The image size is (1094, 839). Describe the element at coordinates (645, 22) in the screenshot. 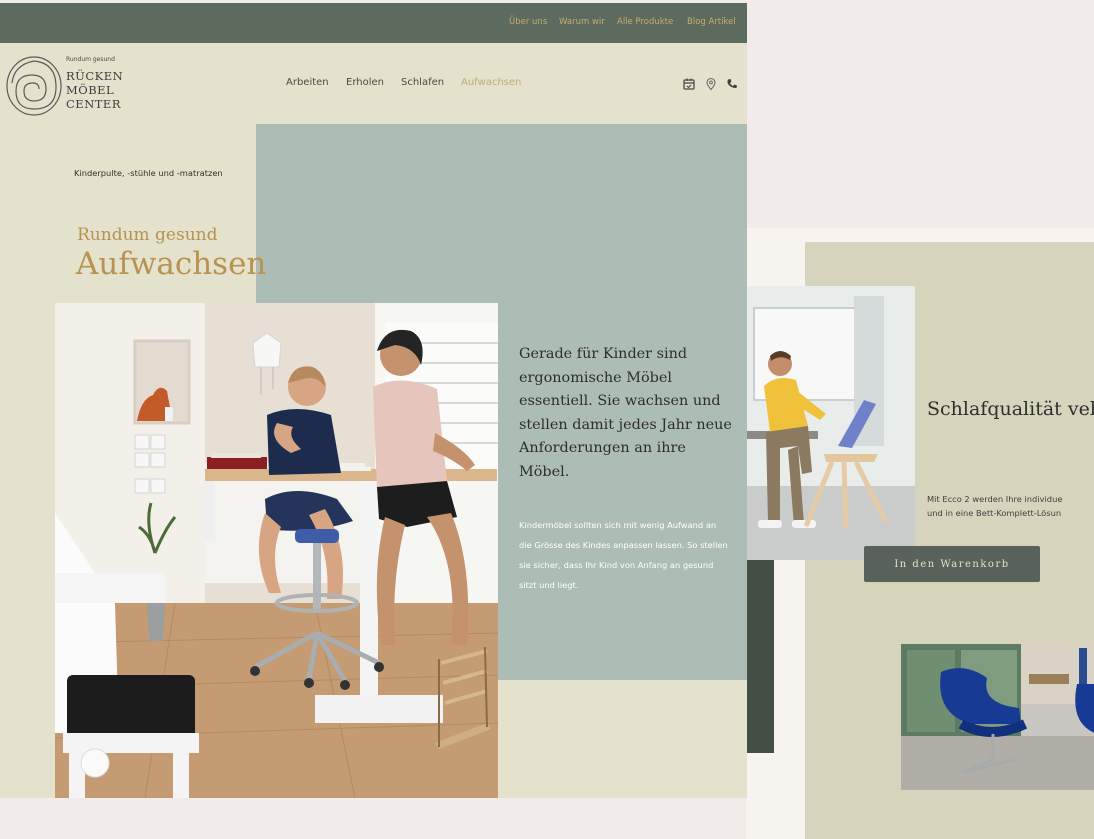

I see `top-nav-all-products: Alle Produkte` at that location.